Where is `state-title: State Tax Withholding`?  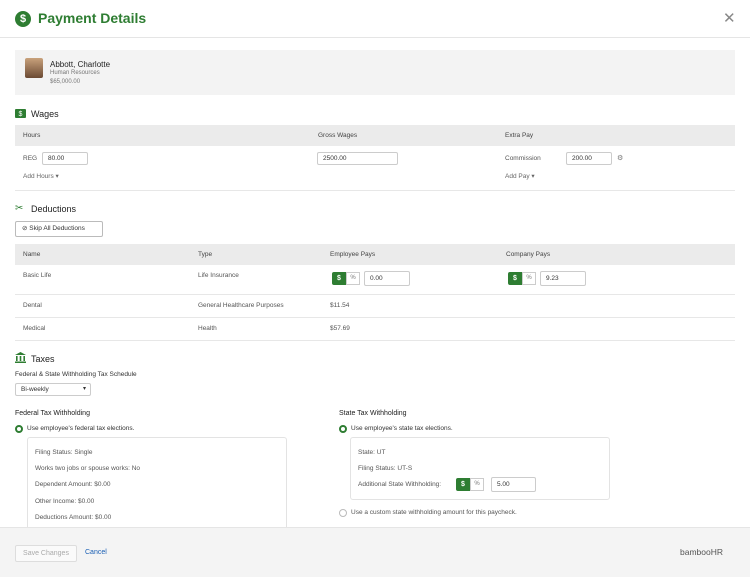
state-title: State Tax Withholding is located at coordinates (373, 413).